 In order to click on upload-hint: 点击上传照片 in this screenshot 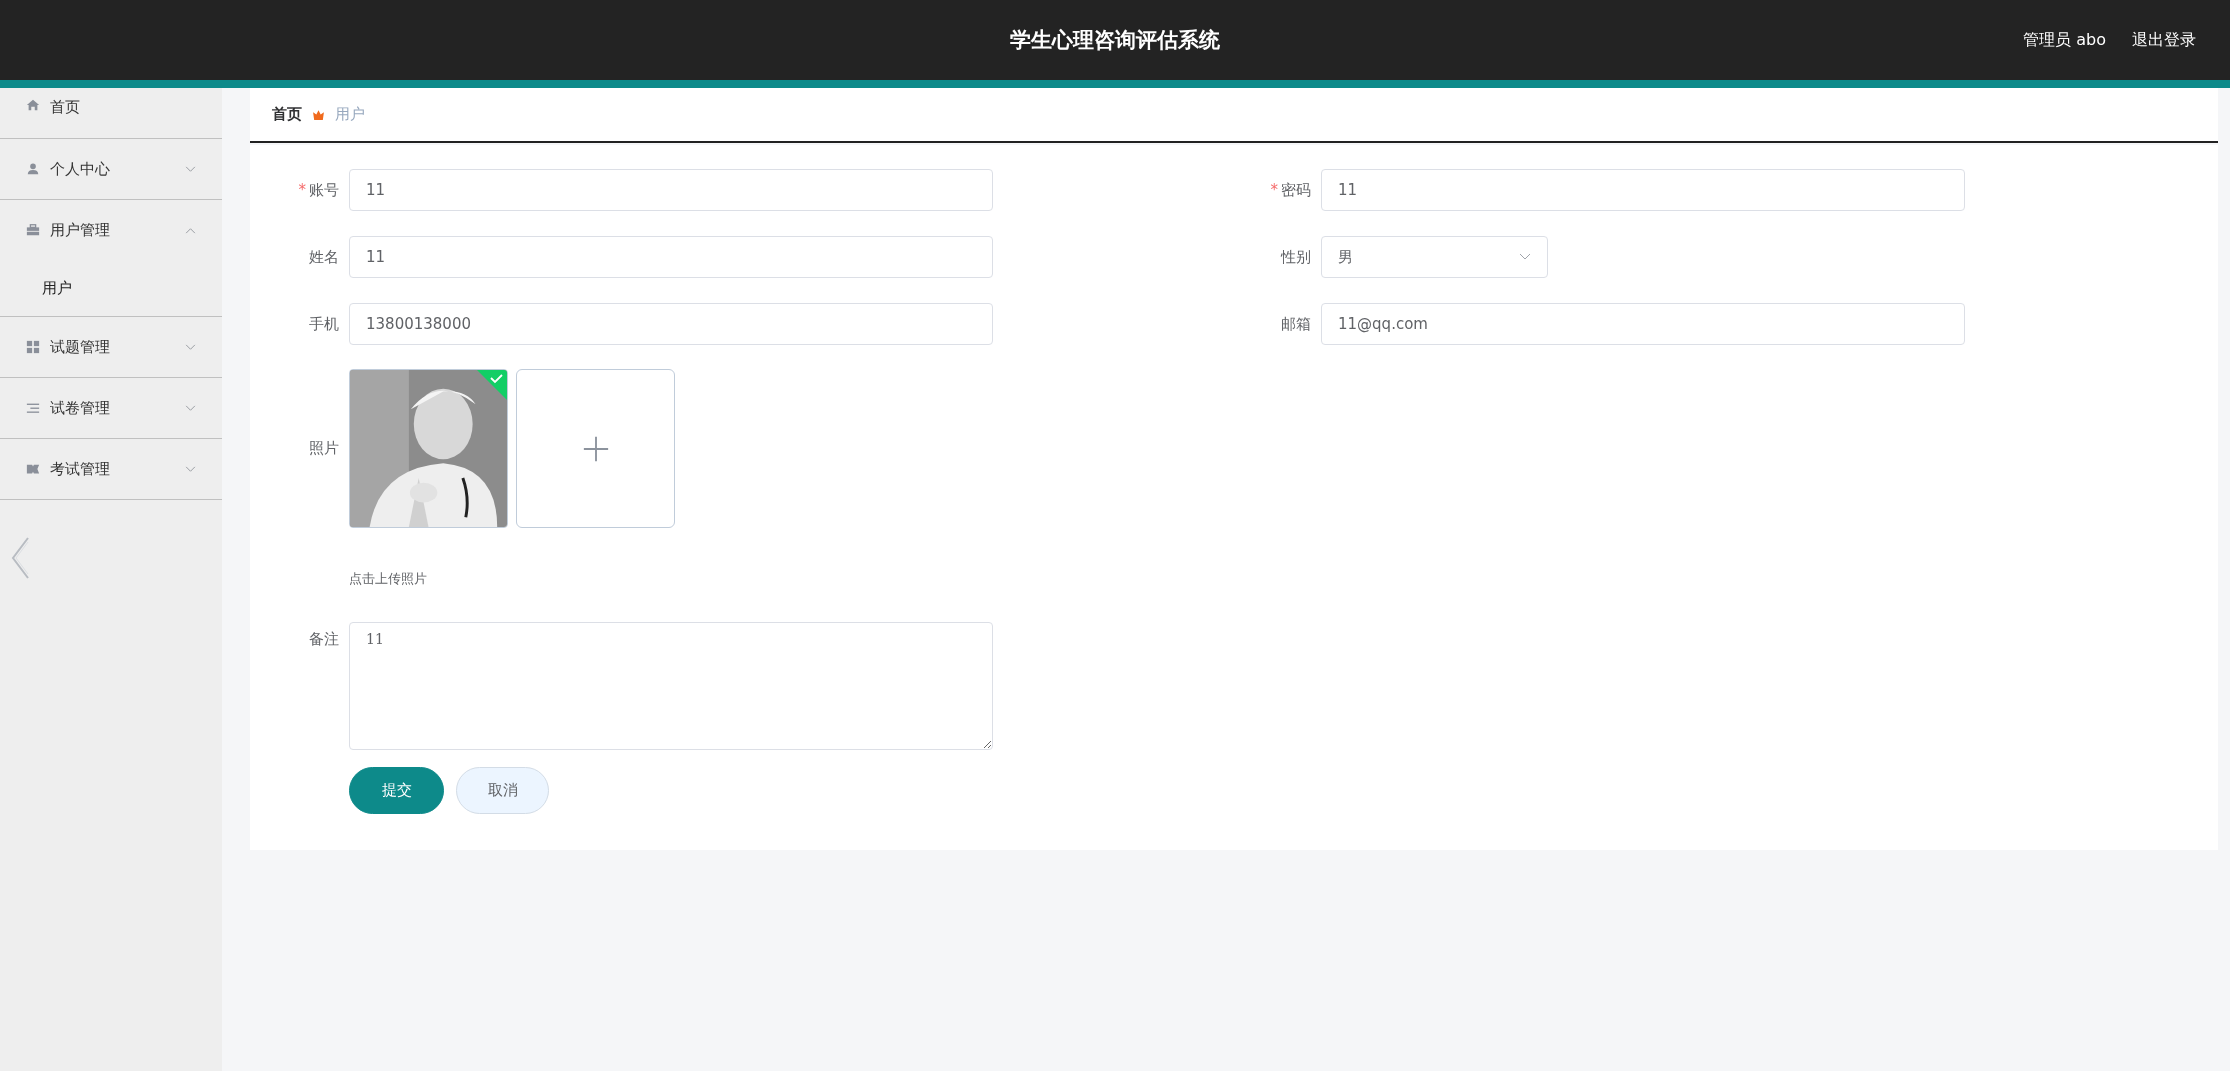, I will do `click(388, 579)`.